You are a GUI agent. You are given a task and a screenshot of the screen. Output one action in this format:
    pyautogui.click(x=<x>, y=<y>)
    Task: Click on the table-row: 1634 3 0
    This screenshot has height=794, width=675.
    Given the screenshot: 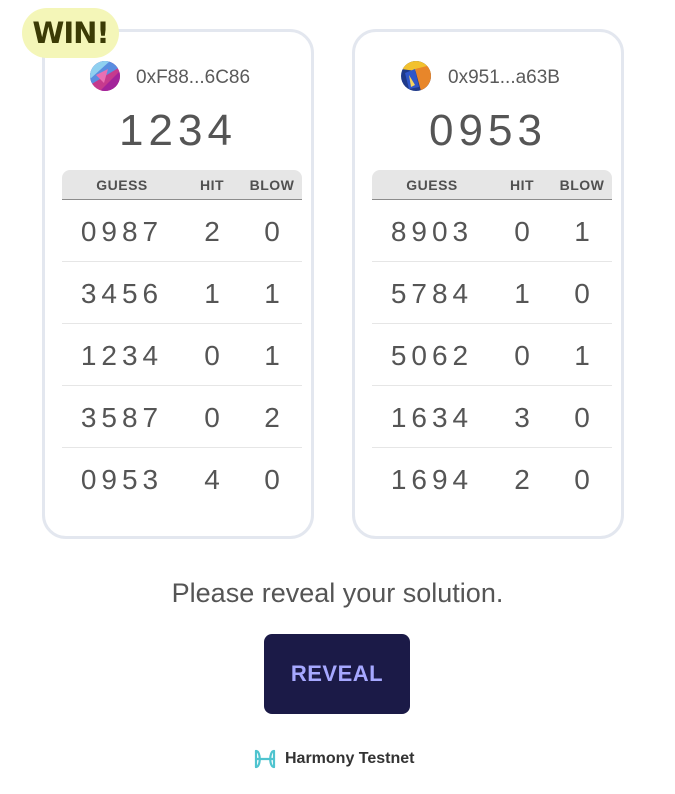 What is the action you would take?
    pyautogui.click(x=492, y=417)
    